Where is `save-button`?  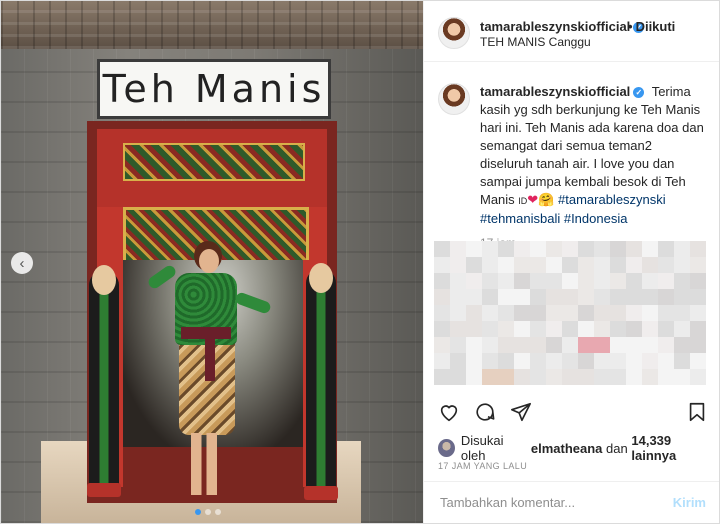
save-button is located at coordinates (697, 412).